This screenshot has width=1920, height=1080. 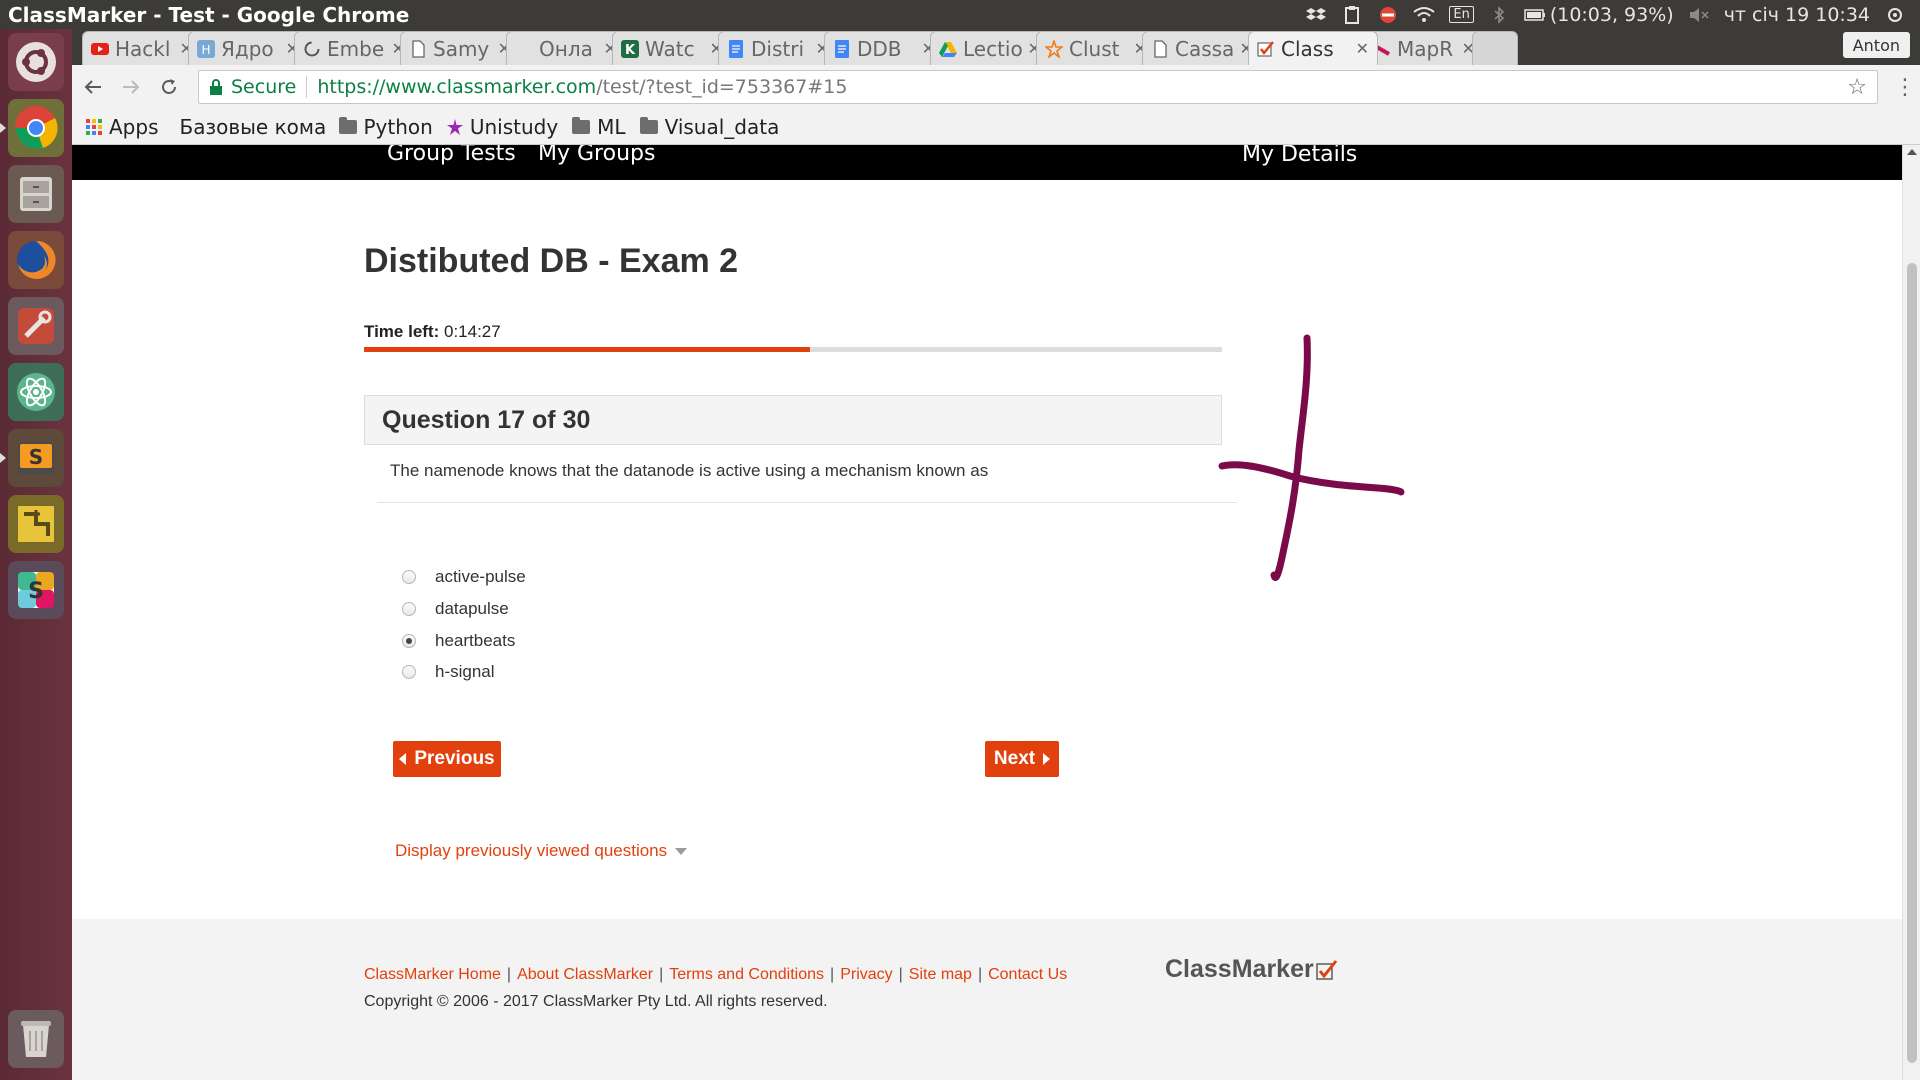 I want to click on previous-button: Previous, so click(x=447, y=759).